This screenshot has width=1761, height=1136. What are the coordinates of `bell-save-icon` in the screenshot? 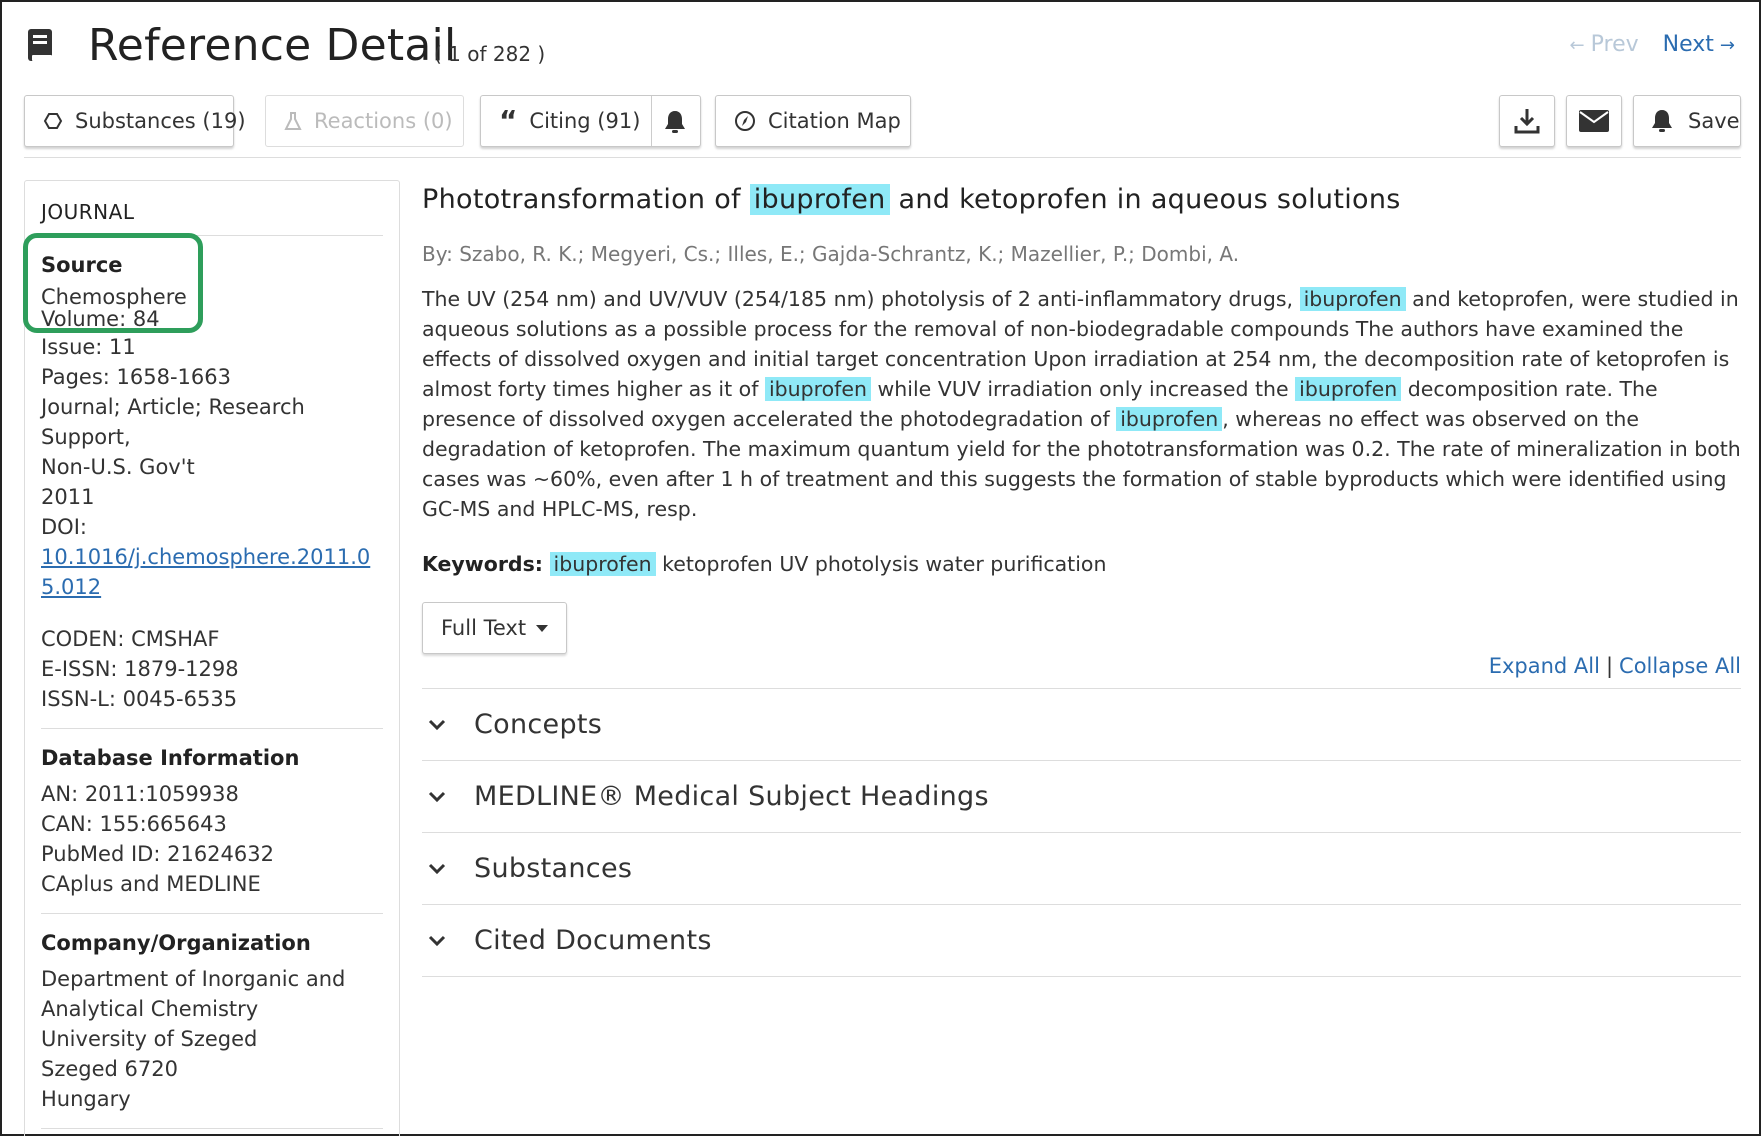 It's located at (1662, 121).